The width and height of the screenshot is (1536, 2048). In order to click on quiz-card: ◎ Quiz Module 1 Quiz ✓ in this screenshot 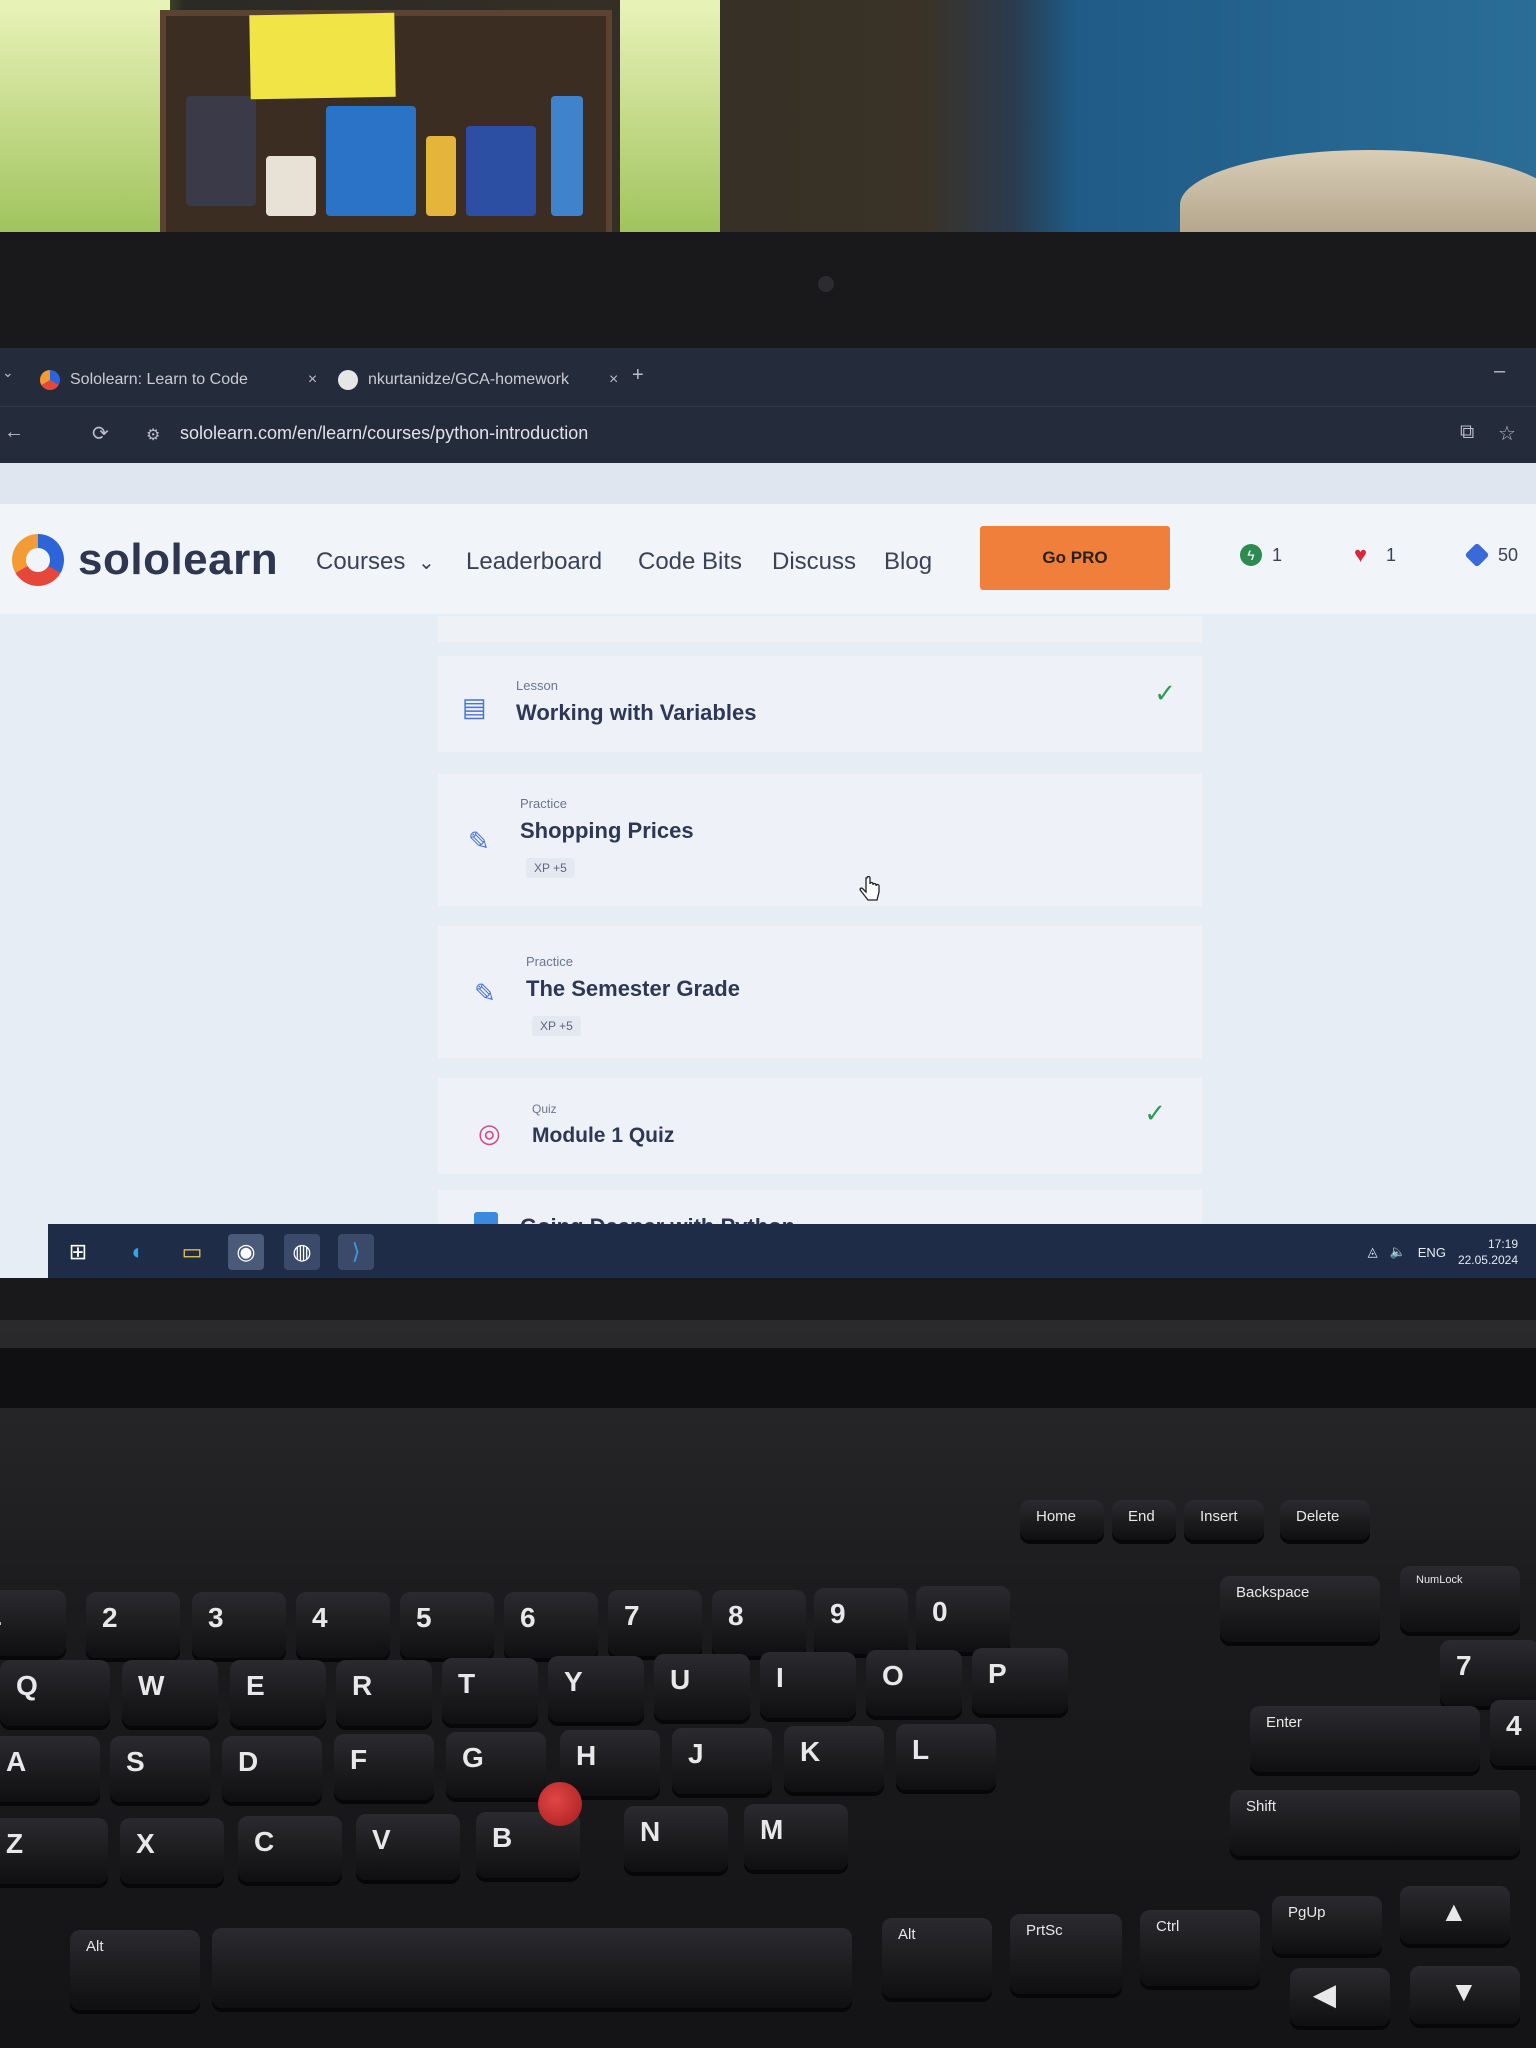, I will do `click(820, 1126)`.